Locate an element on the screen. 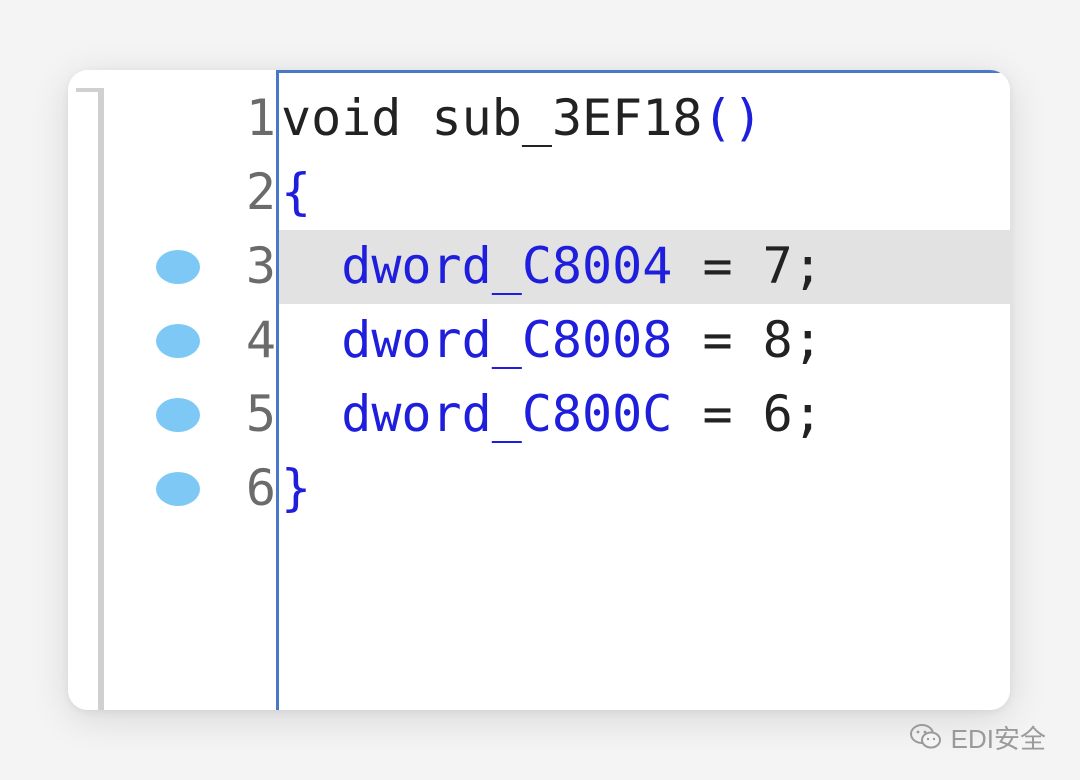 This screenshot has height=780, width=1080. code-line: 1 void sub_3EF18() is located at coordinates (539, 119).